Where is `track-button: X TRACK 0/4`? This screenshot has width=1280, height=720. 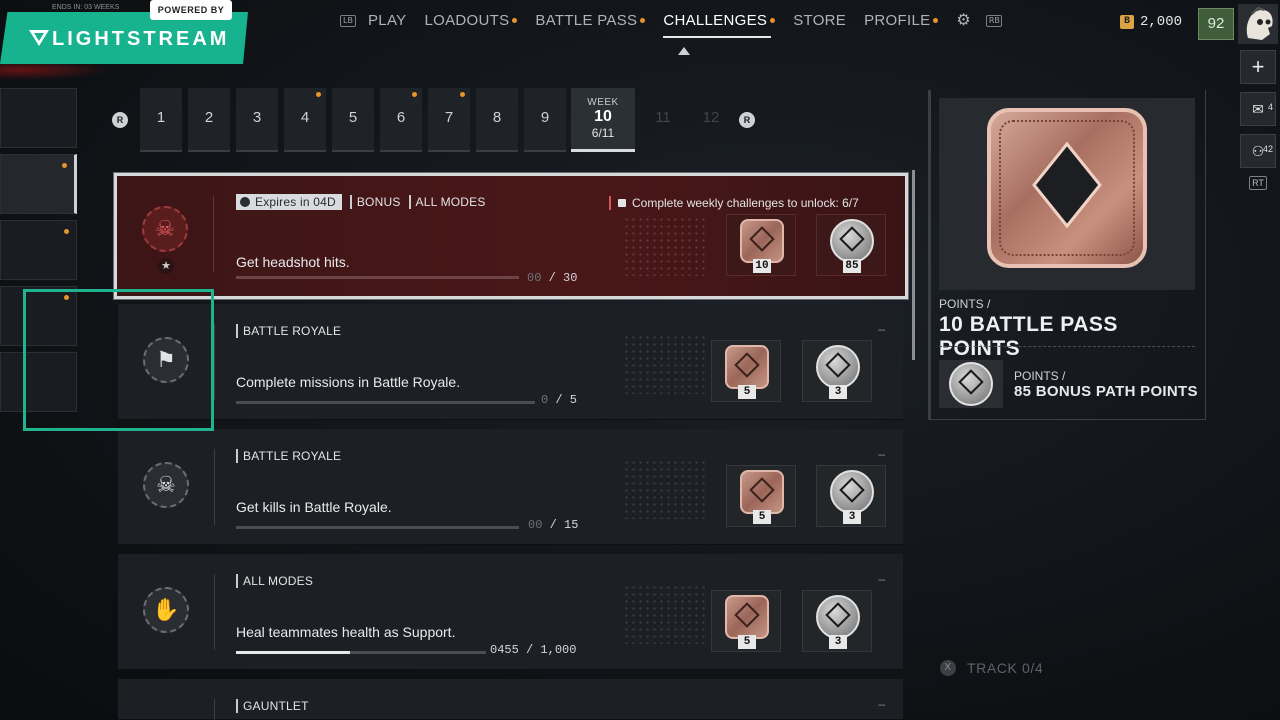
track-button: X TRACK 0/4 is located at coordinates (991, 668).